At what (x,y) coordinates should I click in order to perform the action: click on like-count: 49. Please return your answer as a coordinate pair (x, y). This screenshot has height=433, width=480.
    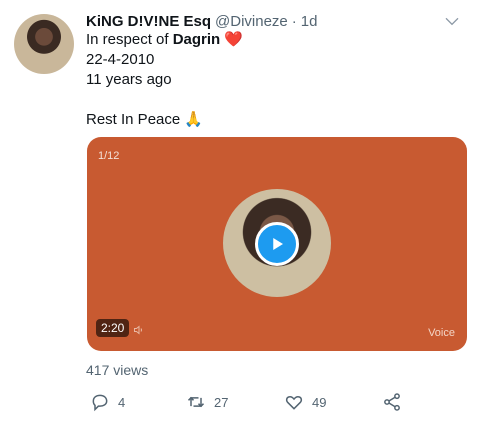
    Looking at the image, I should click on (319, 402).